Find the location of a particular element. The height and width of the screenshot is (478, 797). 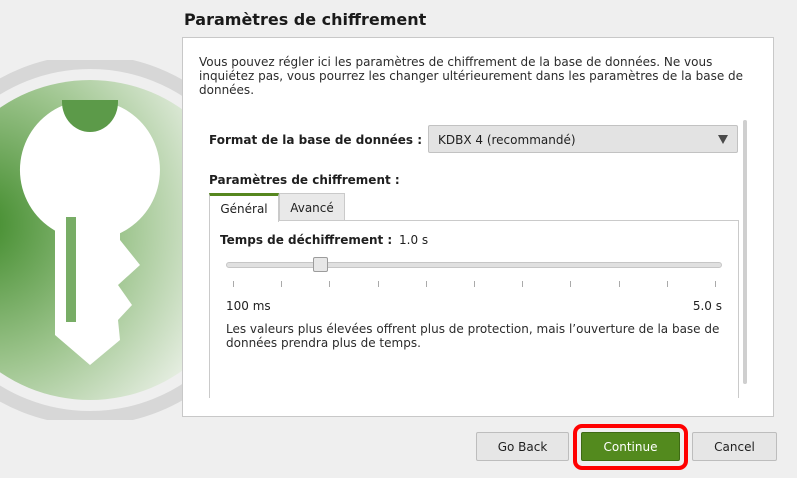

format-select-value: KDBX 4 (recommandé) is located at coordinates (507, 140).